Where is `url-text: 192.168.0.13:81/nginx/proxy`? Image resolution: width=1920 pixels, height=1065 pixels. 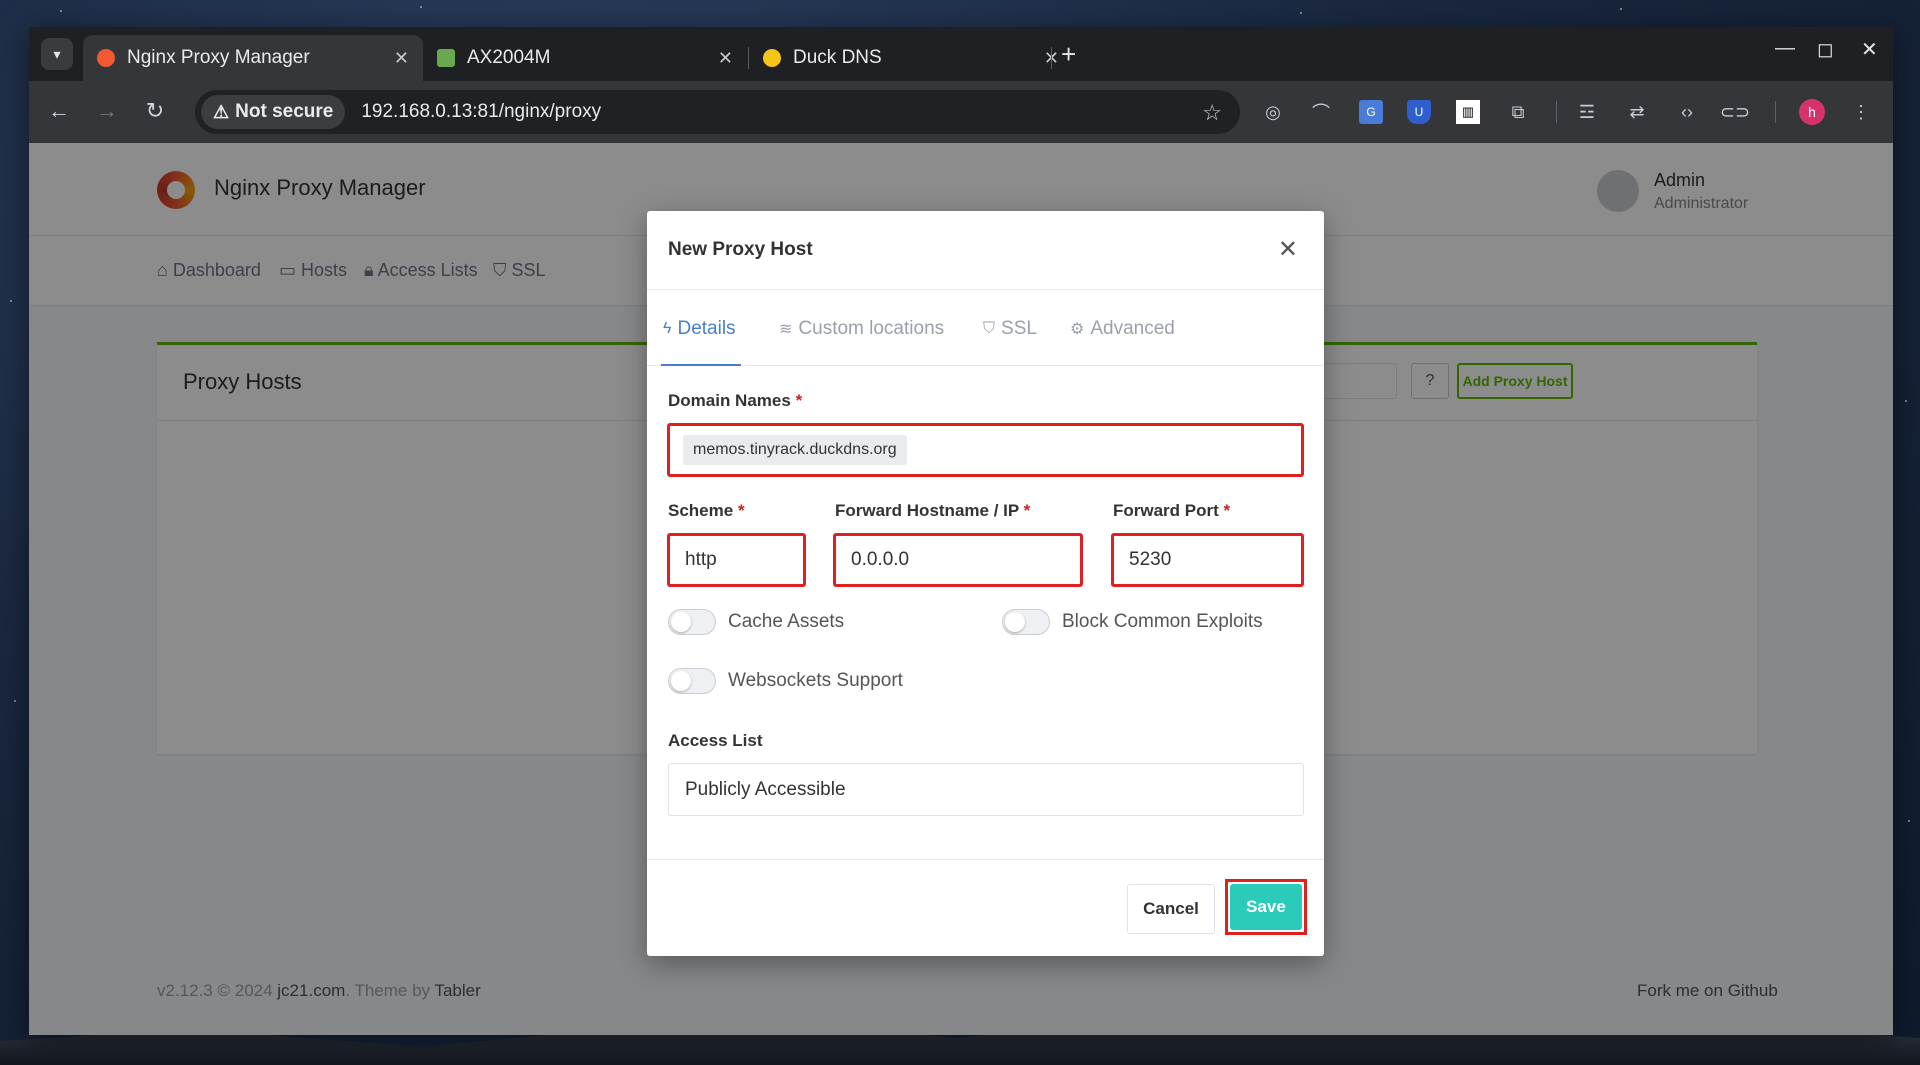 url-text: 192.168.0.13:81/nginx/proxy is located at coordinates (481, 112).